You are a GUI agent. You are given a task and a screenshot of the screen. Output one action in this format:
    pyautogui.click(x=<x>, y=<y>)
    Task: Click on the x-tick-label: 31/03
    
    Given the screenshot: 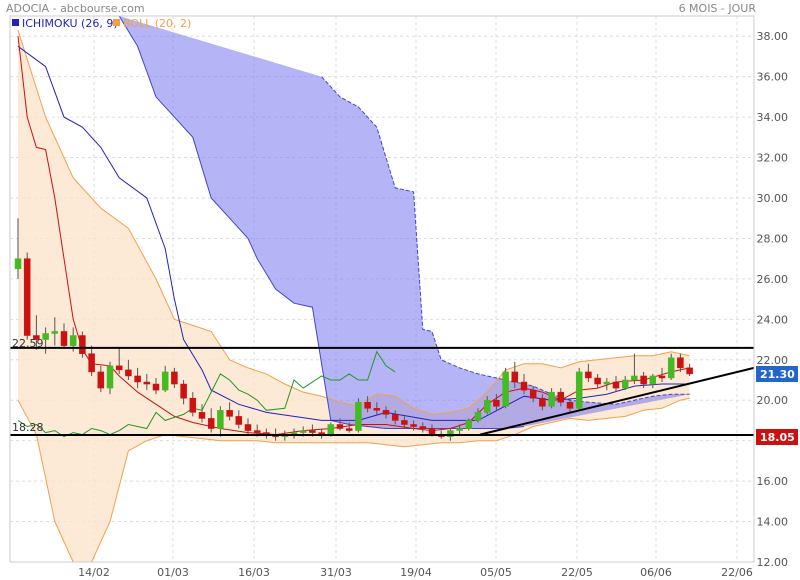 What is the action you would take?
    pyautogui.click(x=336, y=572)
    